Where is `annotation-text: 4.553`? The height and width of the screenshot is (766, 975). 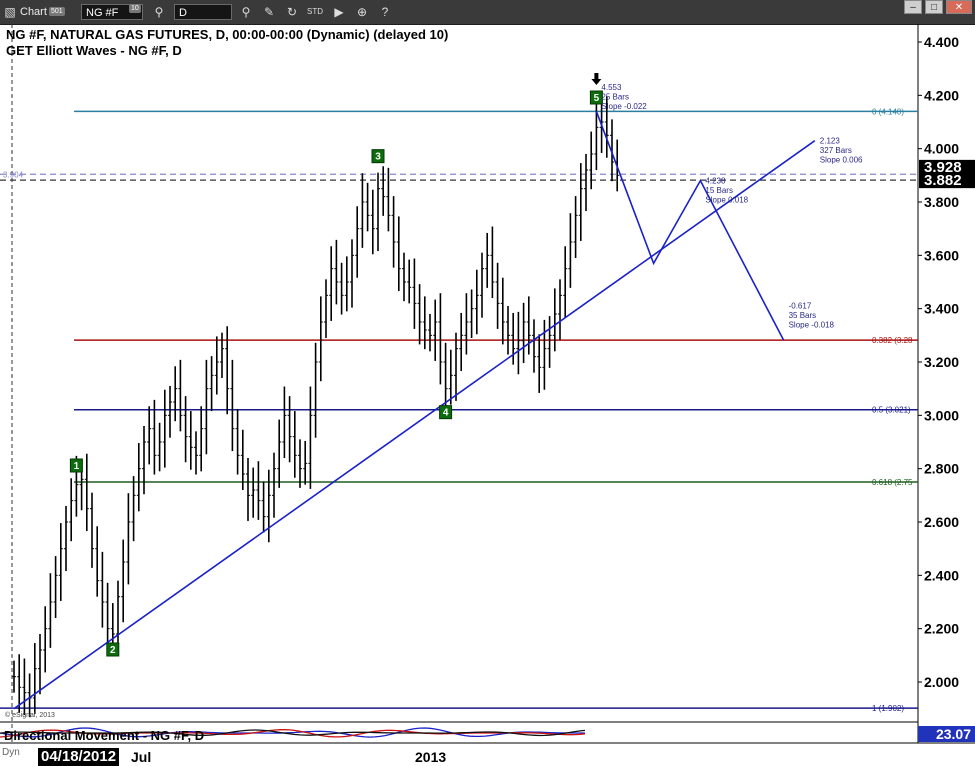
annotation-text: 4.553 is located at coordinates (611, 87).